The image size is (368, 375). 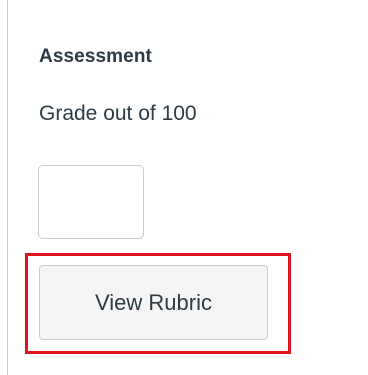 I want to click on panel-divider, so click(x=7, y=187).